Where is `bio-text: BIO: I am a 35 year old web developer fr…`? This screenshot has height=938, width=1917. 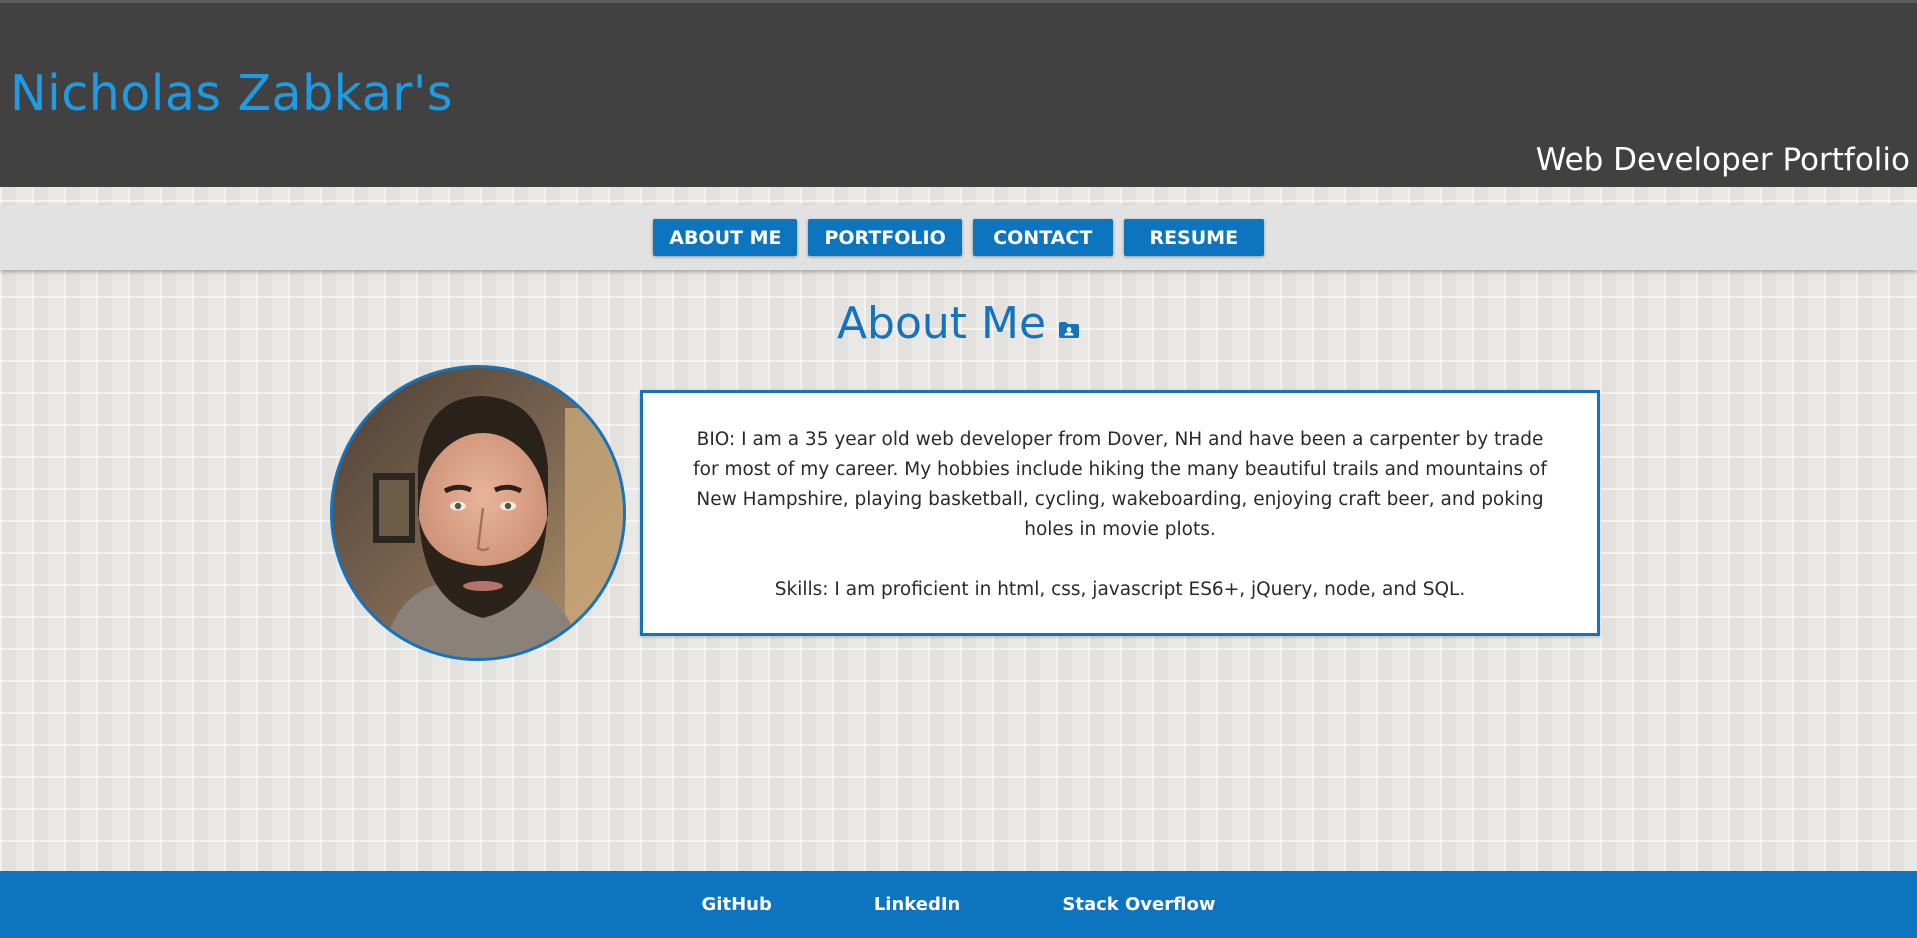
bio-text: BIO: I am a 35 year old web developer fr… is located at coordinates (1120, 484).